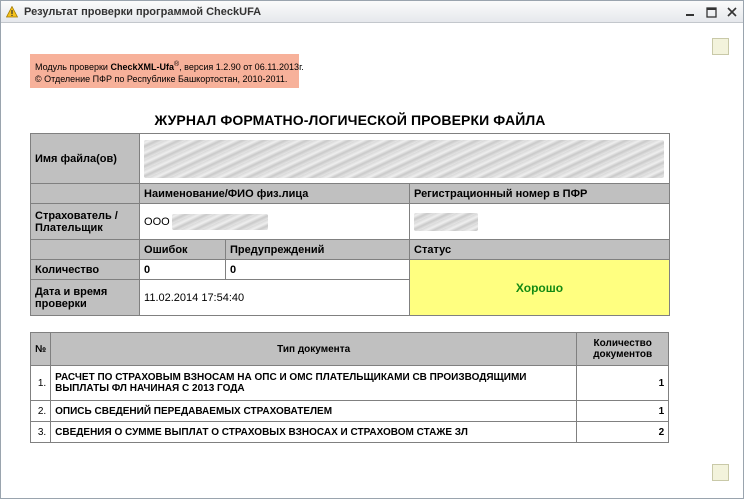 The width and height of the screenshot is (744, 499). I want to click on errors-count: 0, so click(183, 269).